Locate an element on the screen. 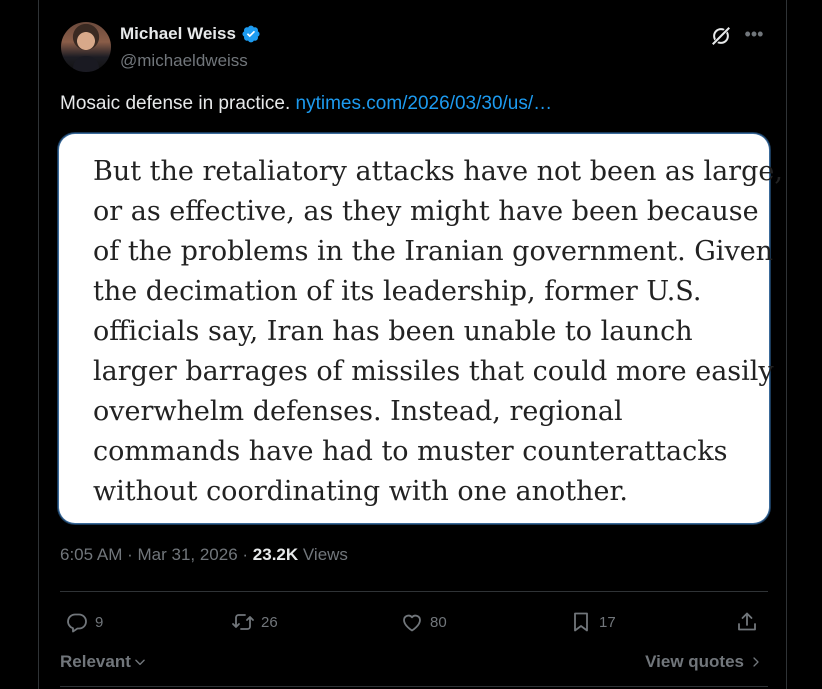 The image size is (822, 689). grok-icon is located at coordinates (721, 36).